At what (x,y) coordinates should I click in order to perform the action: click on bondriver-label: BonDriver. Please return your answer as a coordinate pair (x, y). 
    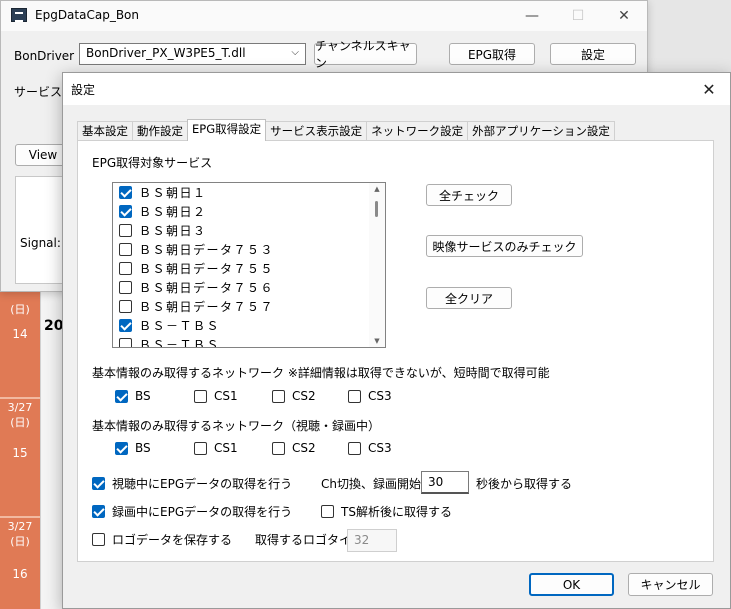
    Looking at the image, I should click on (44, 56).